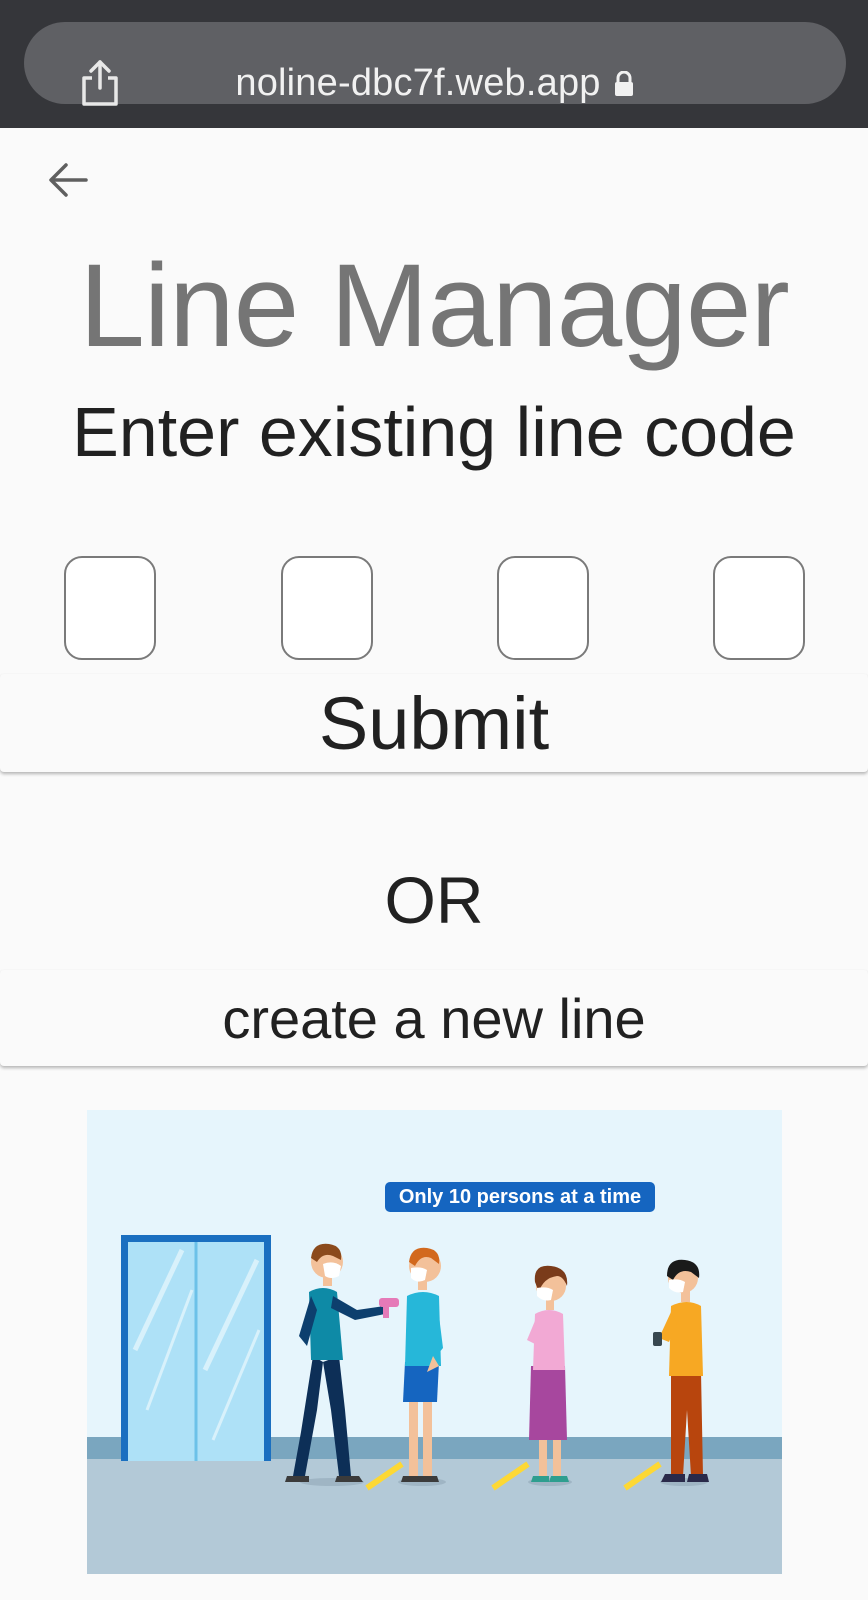 The width and height of the screenshot is (868, 1600). I want to click on browser-toolbar: noline-dbc7f.web.app, so click(434, 64).